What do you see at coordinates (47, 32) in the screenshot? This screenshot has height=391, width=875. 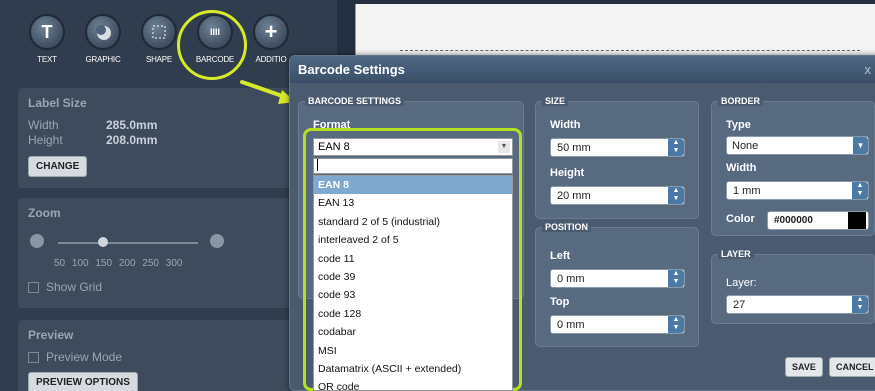 I see `text-icon: T` at bounding box center [47, 32].